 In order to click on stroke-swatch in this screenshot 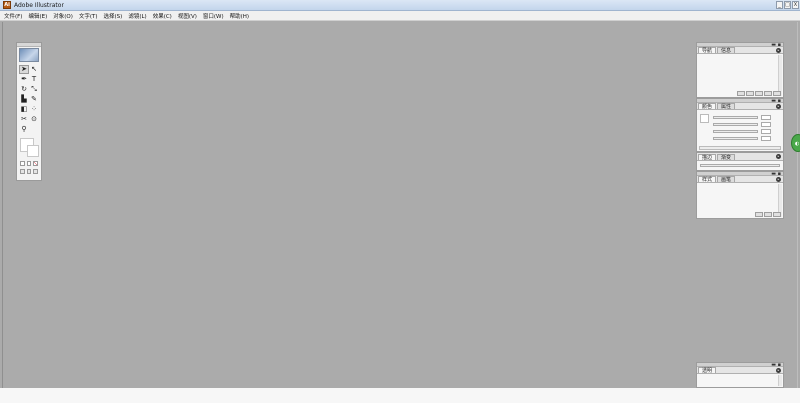, I will do `click(33, 151)`.